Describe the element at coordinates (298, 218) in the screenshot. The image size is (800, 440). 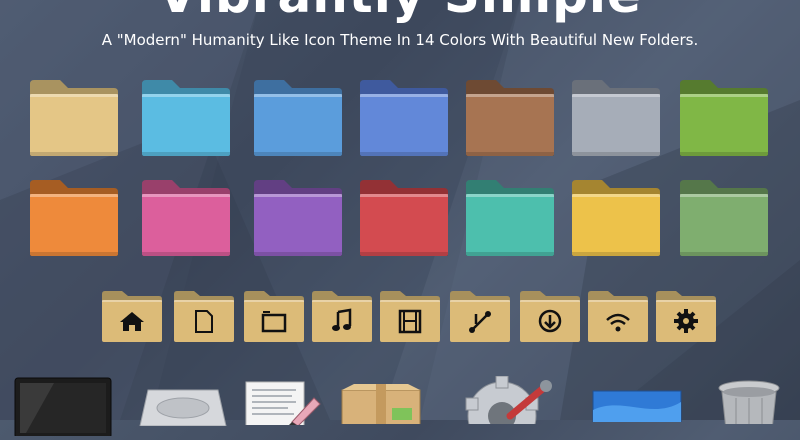
I see `folder-violet` at that location.